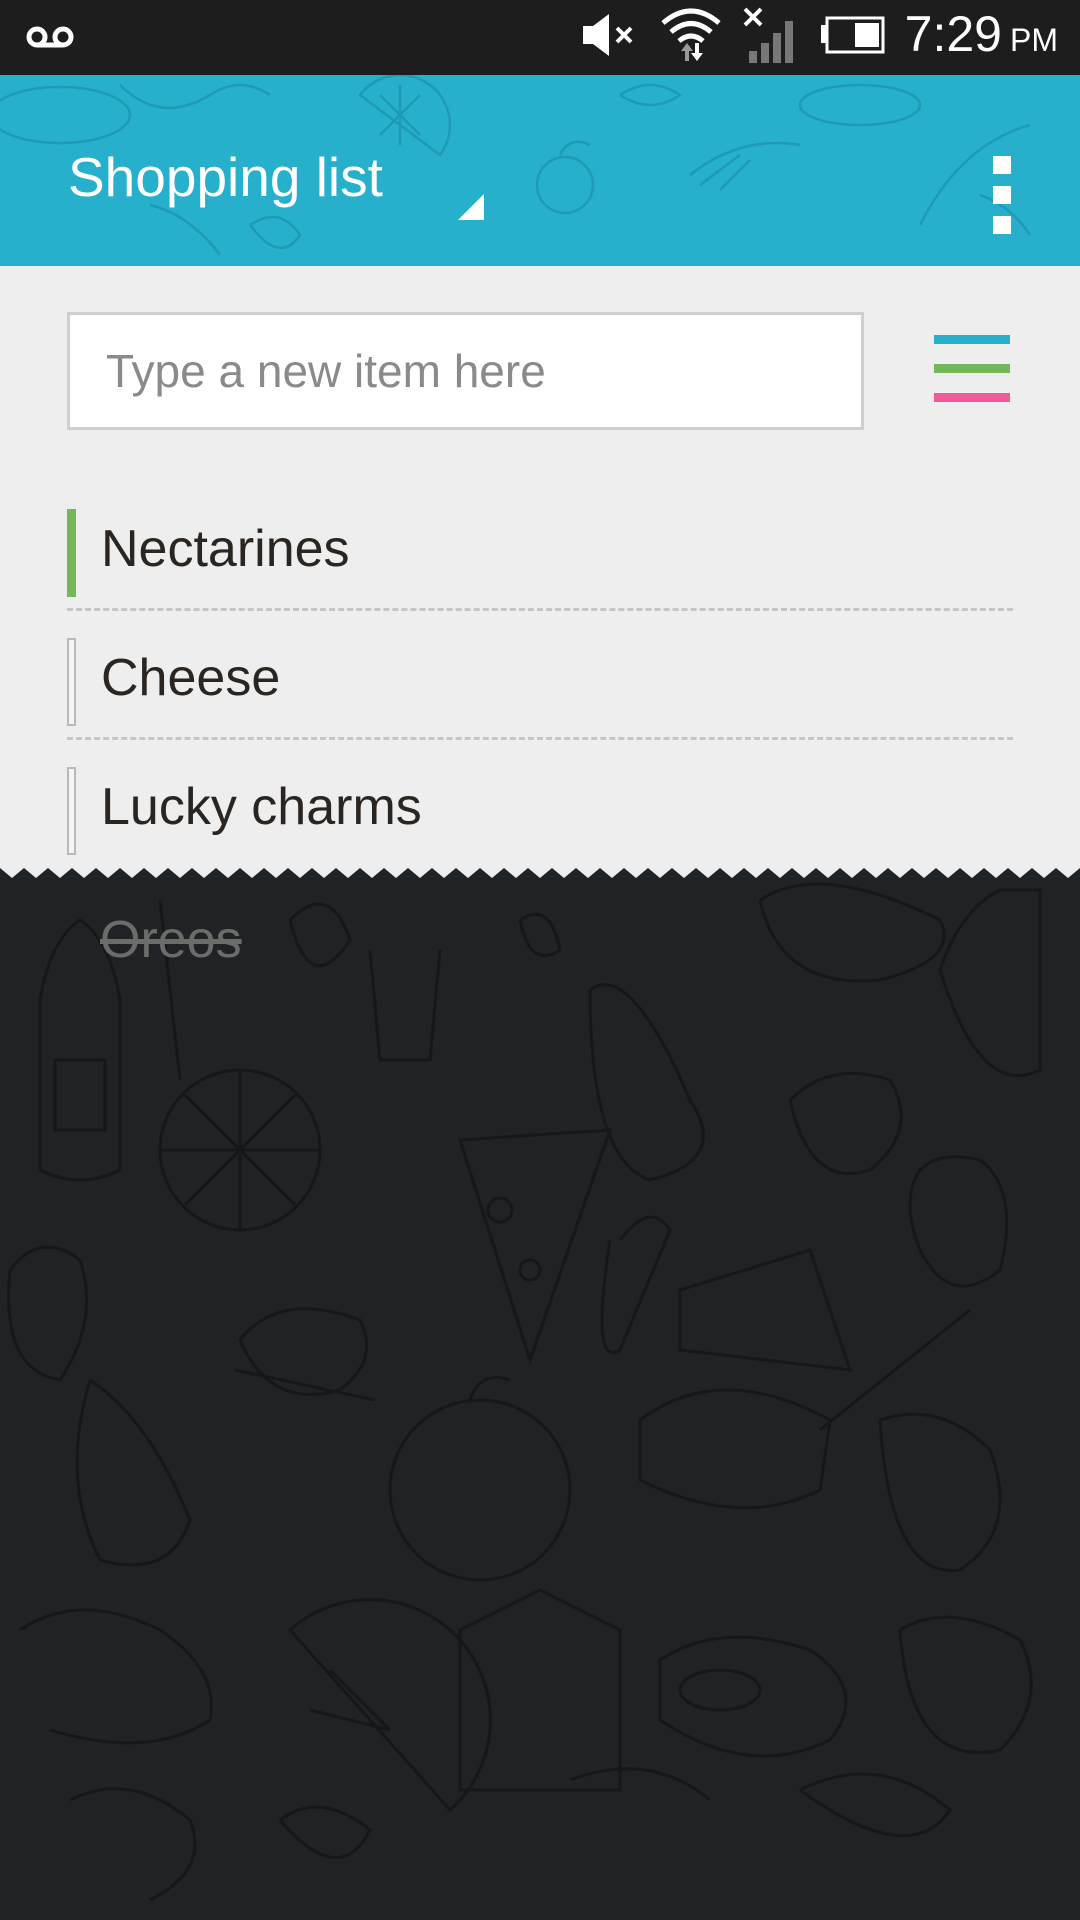  What do you see at coordinates (540, 170) in the screenshot?
I see `app-bar: Shopping list` at bounding box center [540, 170].